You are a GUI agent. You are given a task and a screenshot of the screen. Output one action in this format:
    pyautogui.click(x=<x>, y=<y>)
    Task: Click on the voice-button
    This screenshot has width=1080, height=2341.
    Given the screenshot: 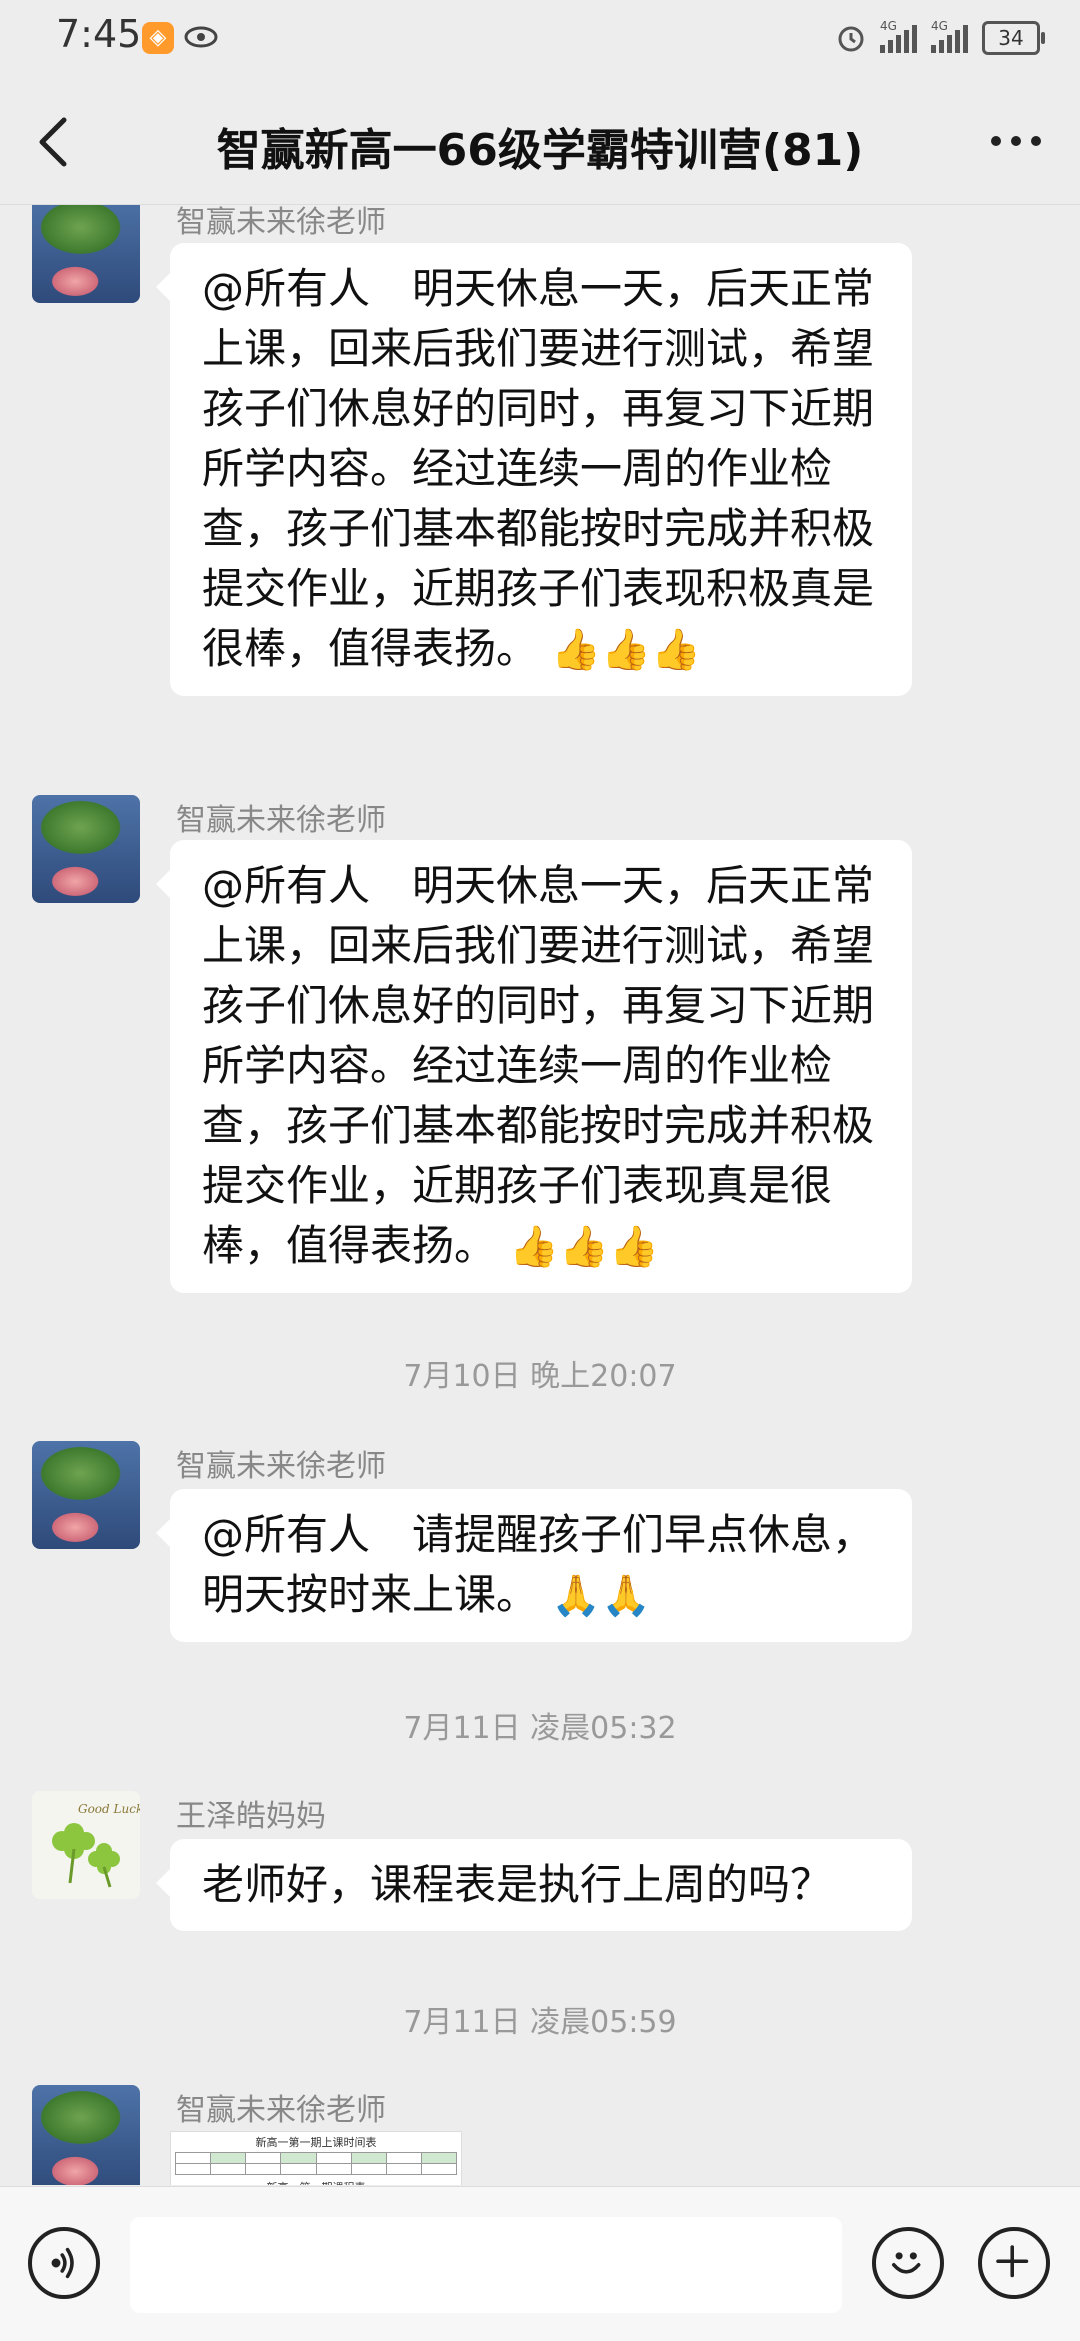 What is the action you would take?
    pyautogui.click(x=64, y=2263)
    